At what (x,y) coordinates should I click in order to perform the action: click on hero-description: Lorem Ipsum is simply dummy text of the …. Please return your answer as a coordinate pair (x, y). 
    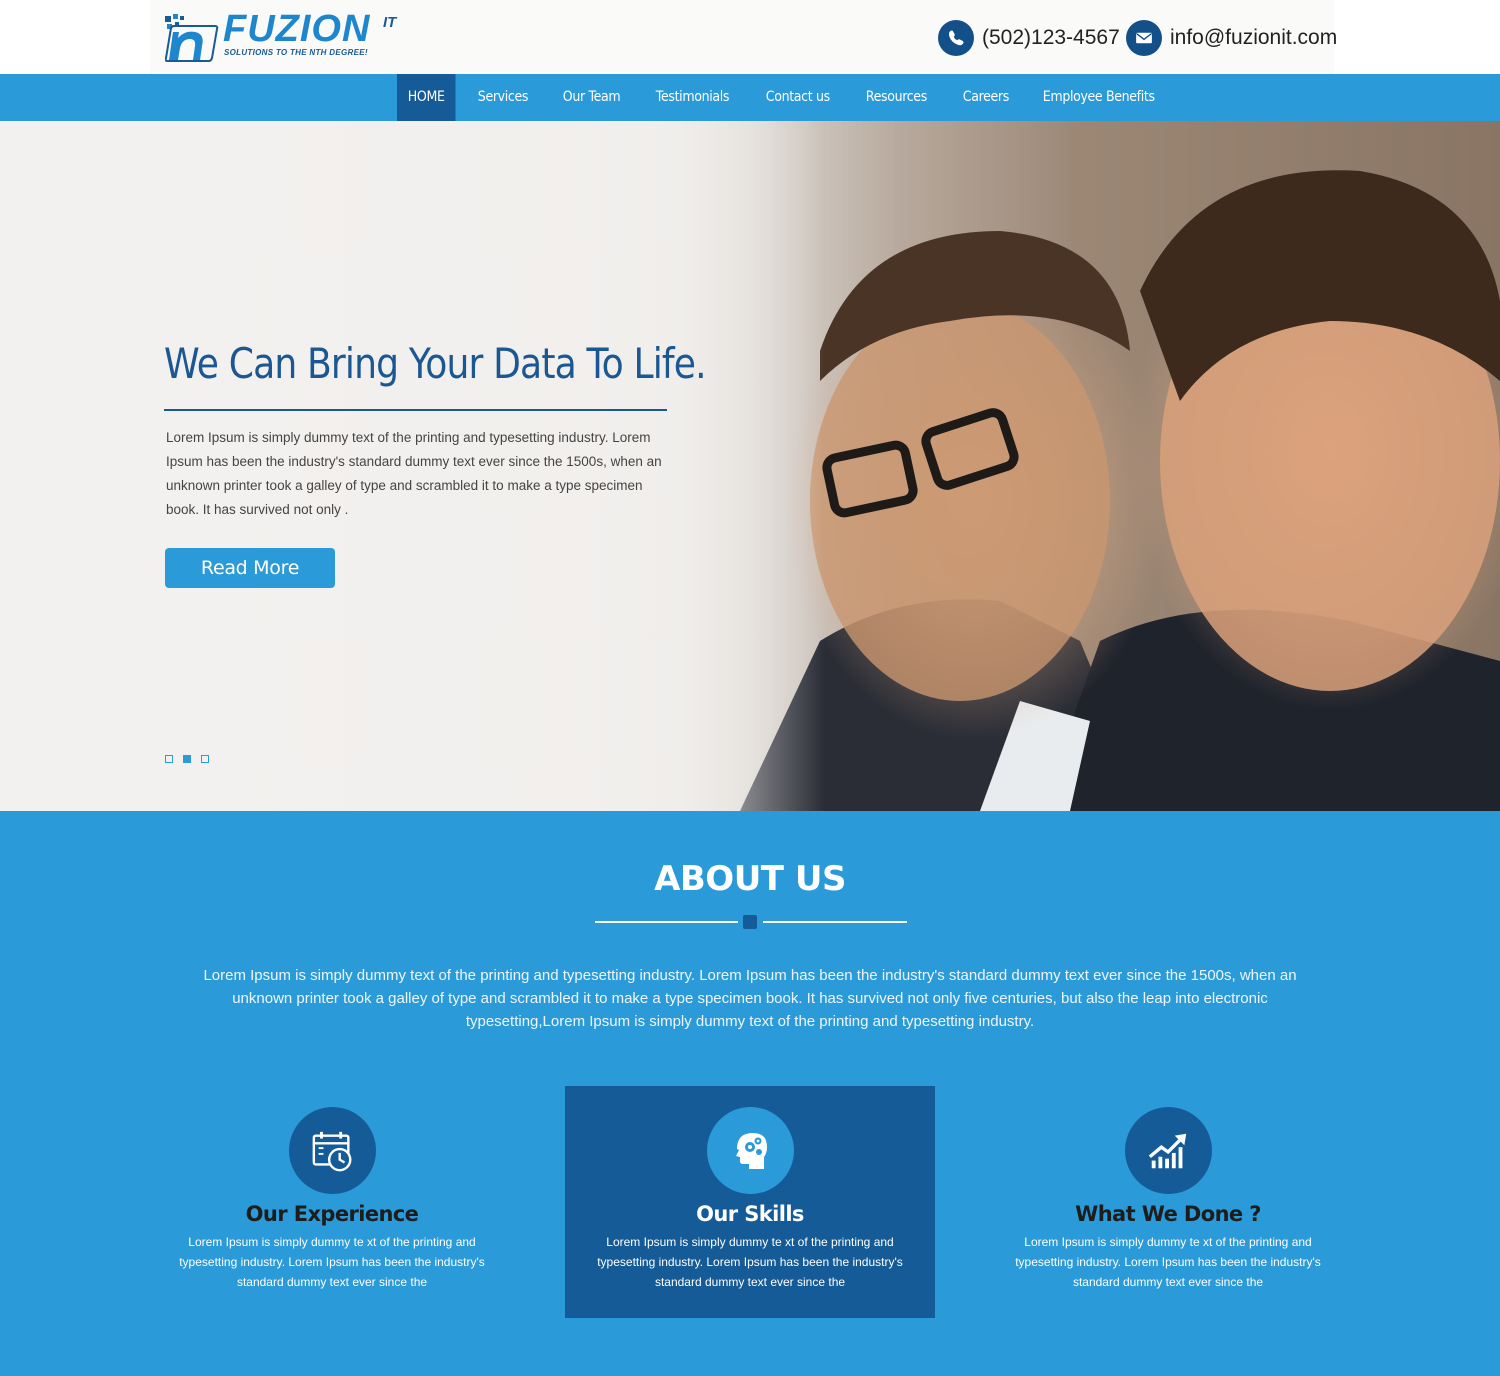
    Looking at the image, I should click on (414, 473).